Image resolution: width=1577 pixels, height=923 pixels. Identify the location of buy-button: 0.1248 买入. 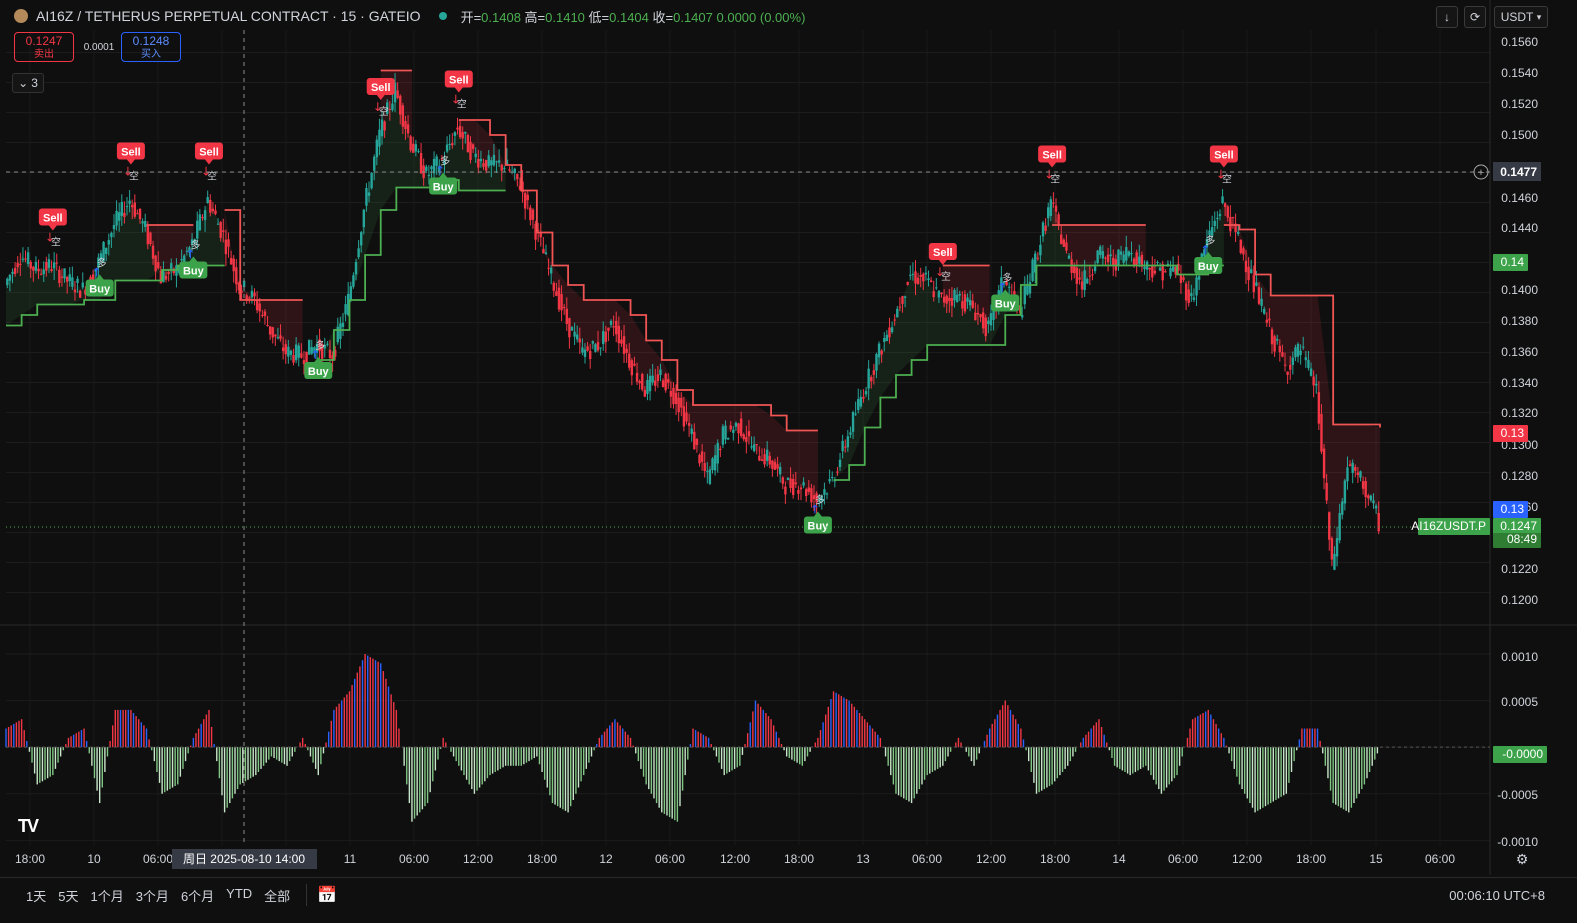
(151, 47).